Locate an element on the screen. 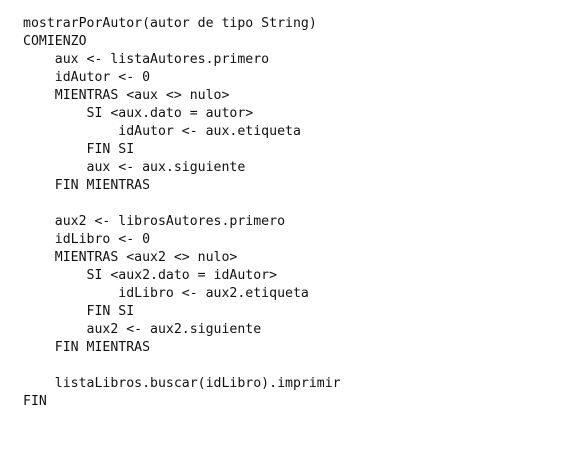  code-line: idLibro <- aux2.etiqueta is located at coordinates (166, 293).